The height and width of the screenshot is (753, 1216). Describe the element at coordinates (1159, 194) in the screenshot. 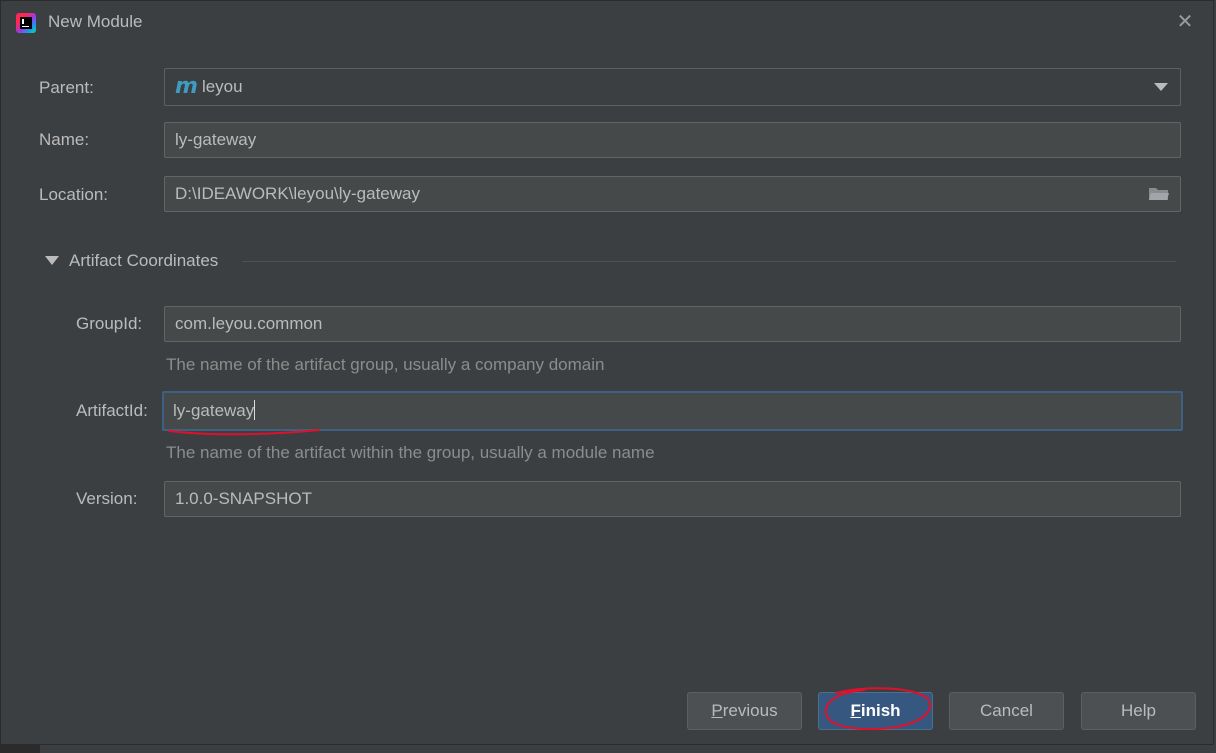

I see `folder-icon` at that location.